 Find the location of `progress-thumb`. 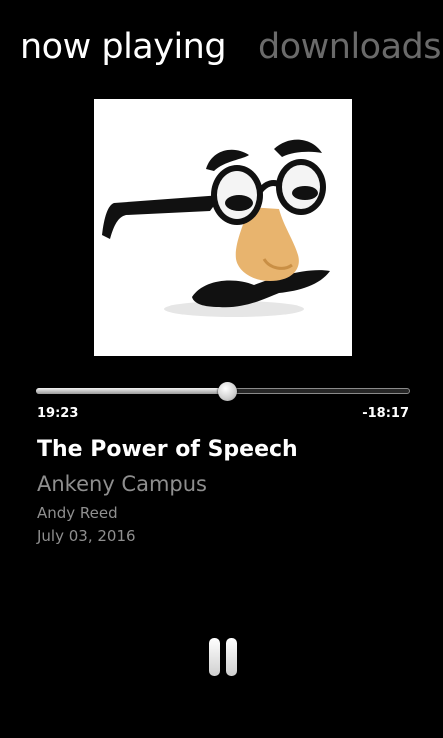

progress-thumb is located at coordinates (227, 391).